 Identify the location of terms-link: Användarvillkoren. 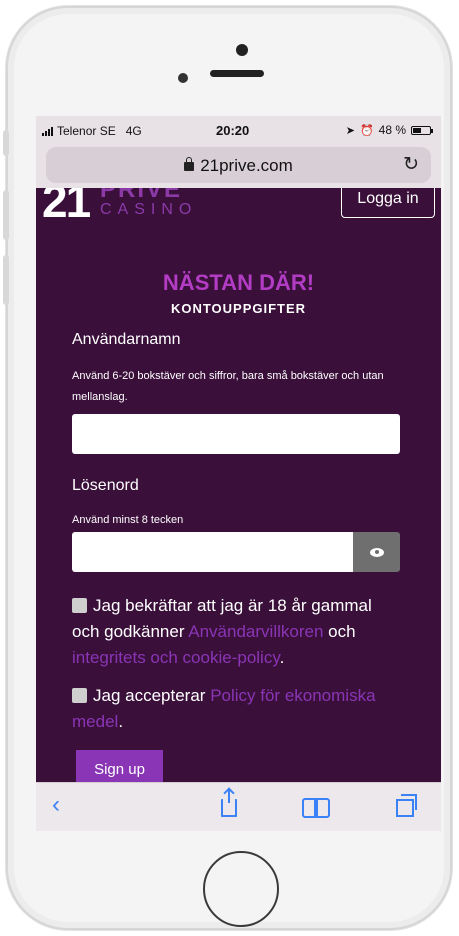
(255, 631).